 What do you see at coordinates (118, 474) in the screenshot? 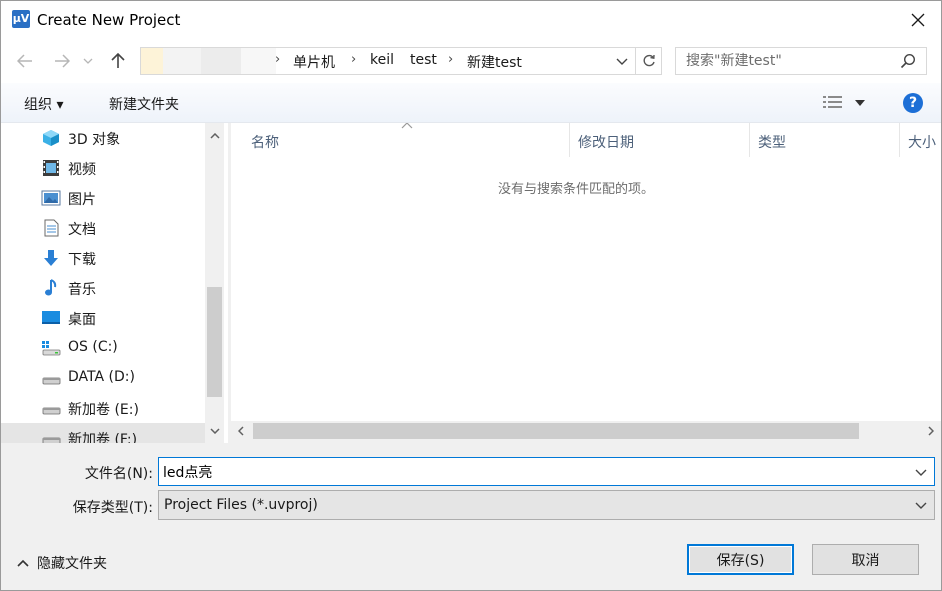
I see `filename-label: 文件名(N):` at bounding box center [118, 474].